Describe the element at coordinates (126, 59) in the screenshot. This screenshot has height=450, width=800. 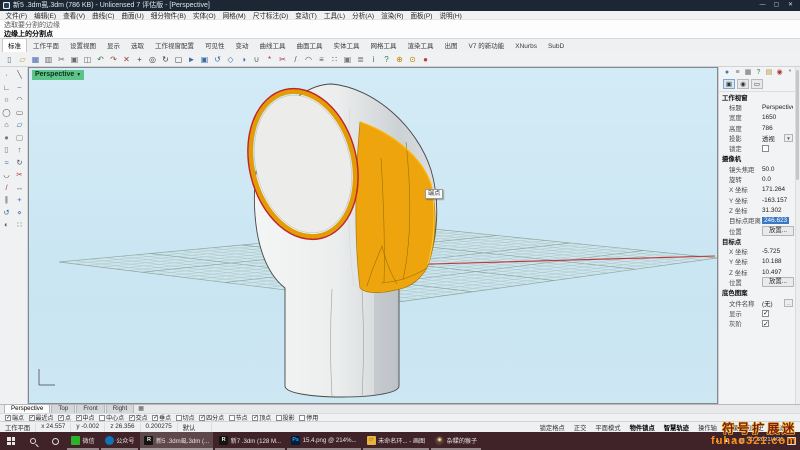
I see `delete-icon: ✕` at that location.